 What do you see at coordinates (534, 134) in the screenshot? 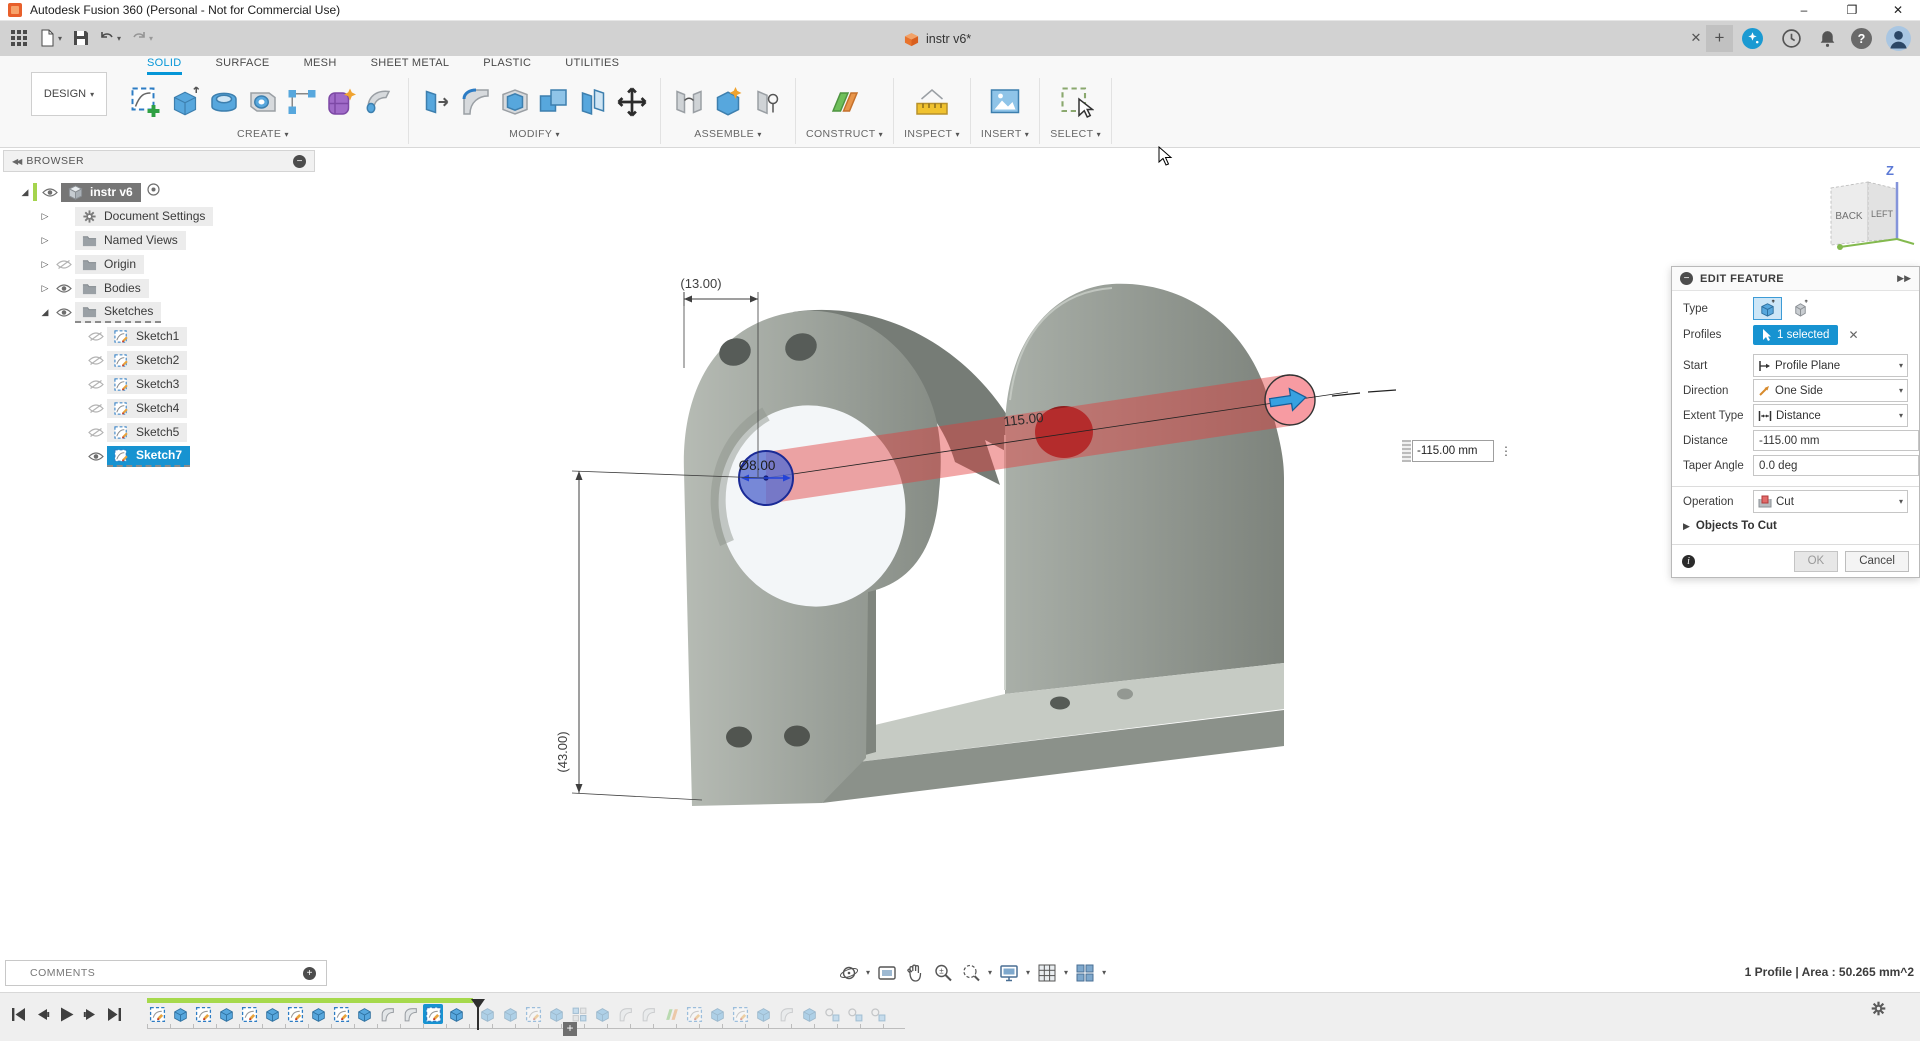
I see `group-label-modify: MODIFY ▾` at bounding box center [534, 134].